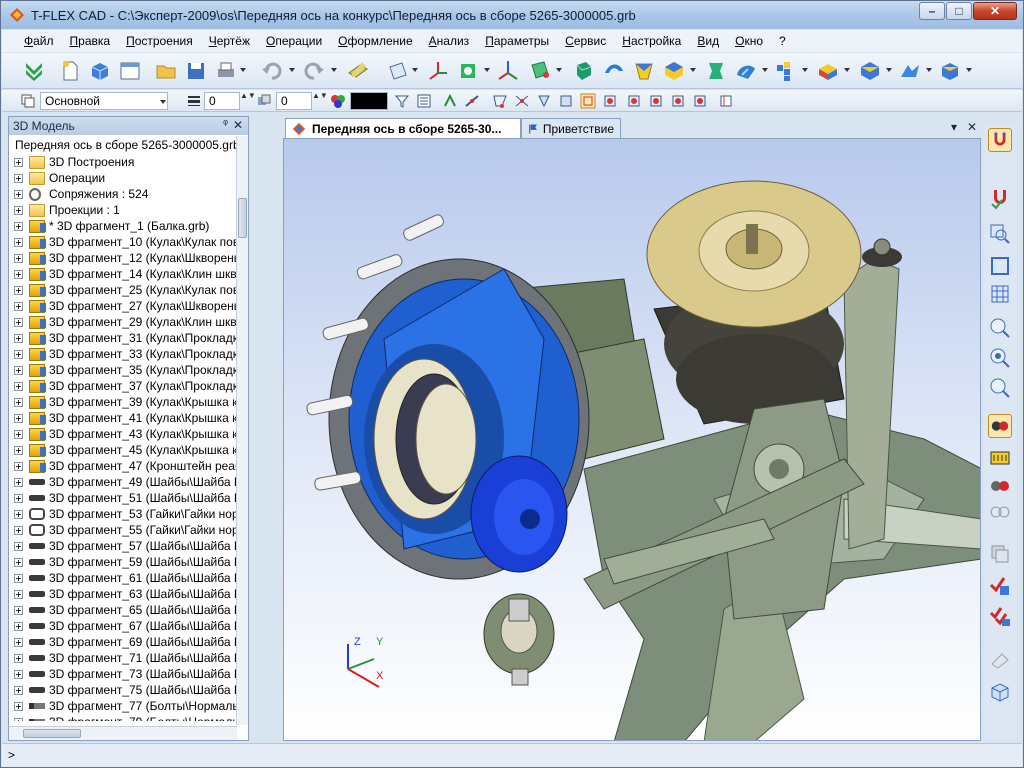 The width and height of the screenshot is (1024, 768). Describe the element at coordinates (716, 71) in the screenshot. I see `pipe-icon` at that location.